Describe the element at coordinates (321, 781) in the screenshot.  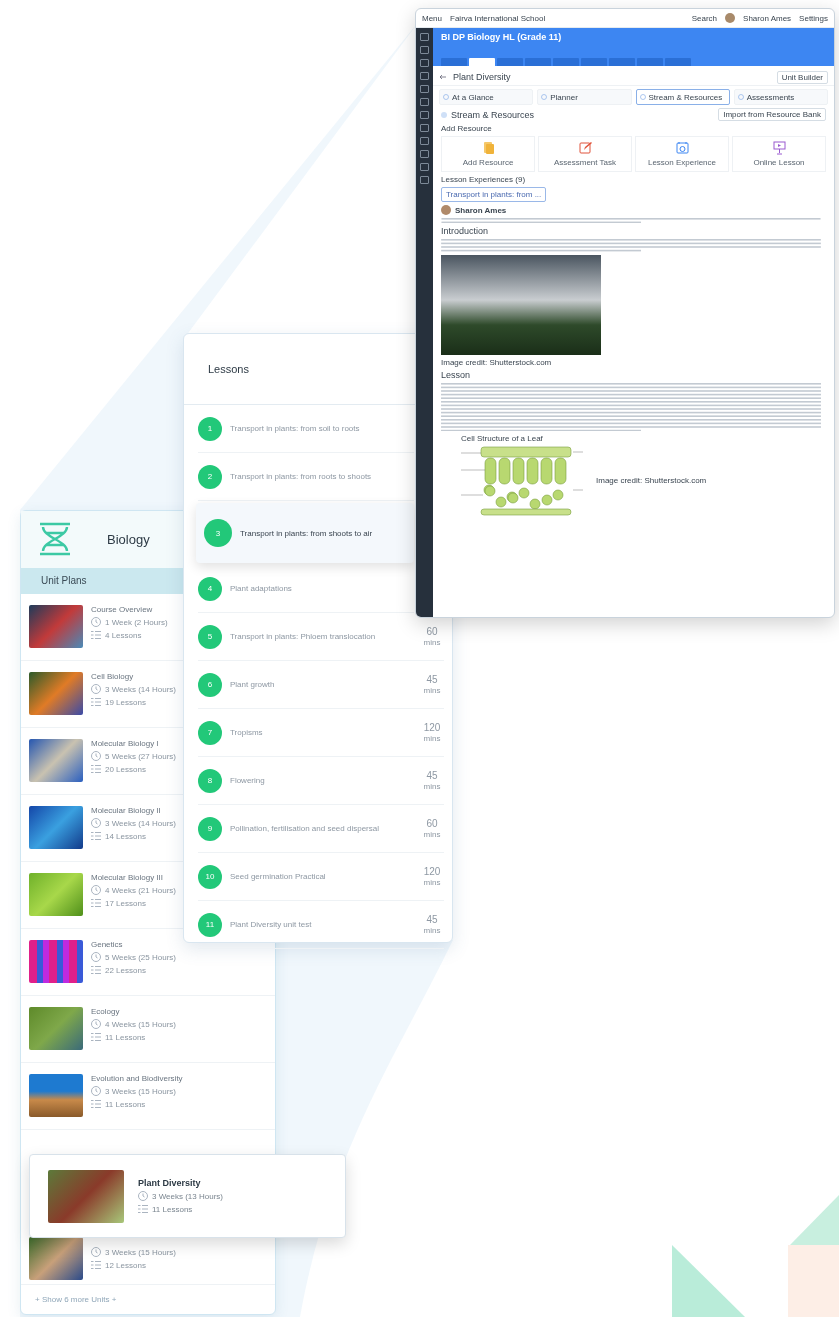
I see `lesson-row: 8 Flowering 45 mins` at that location.